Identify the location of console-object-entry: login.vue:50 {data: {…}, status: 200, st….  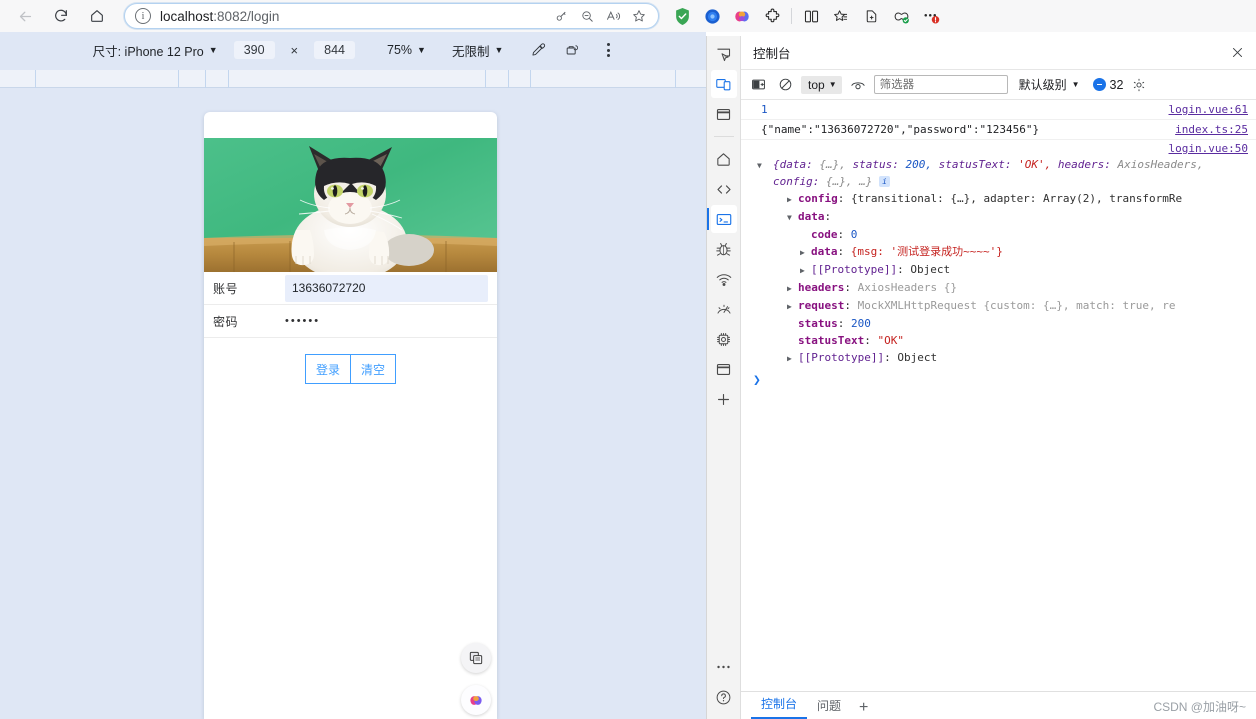
(998, 254).